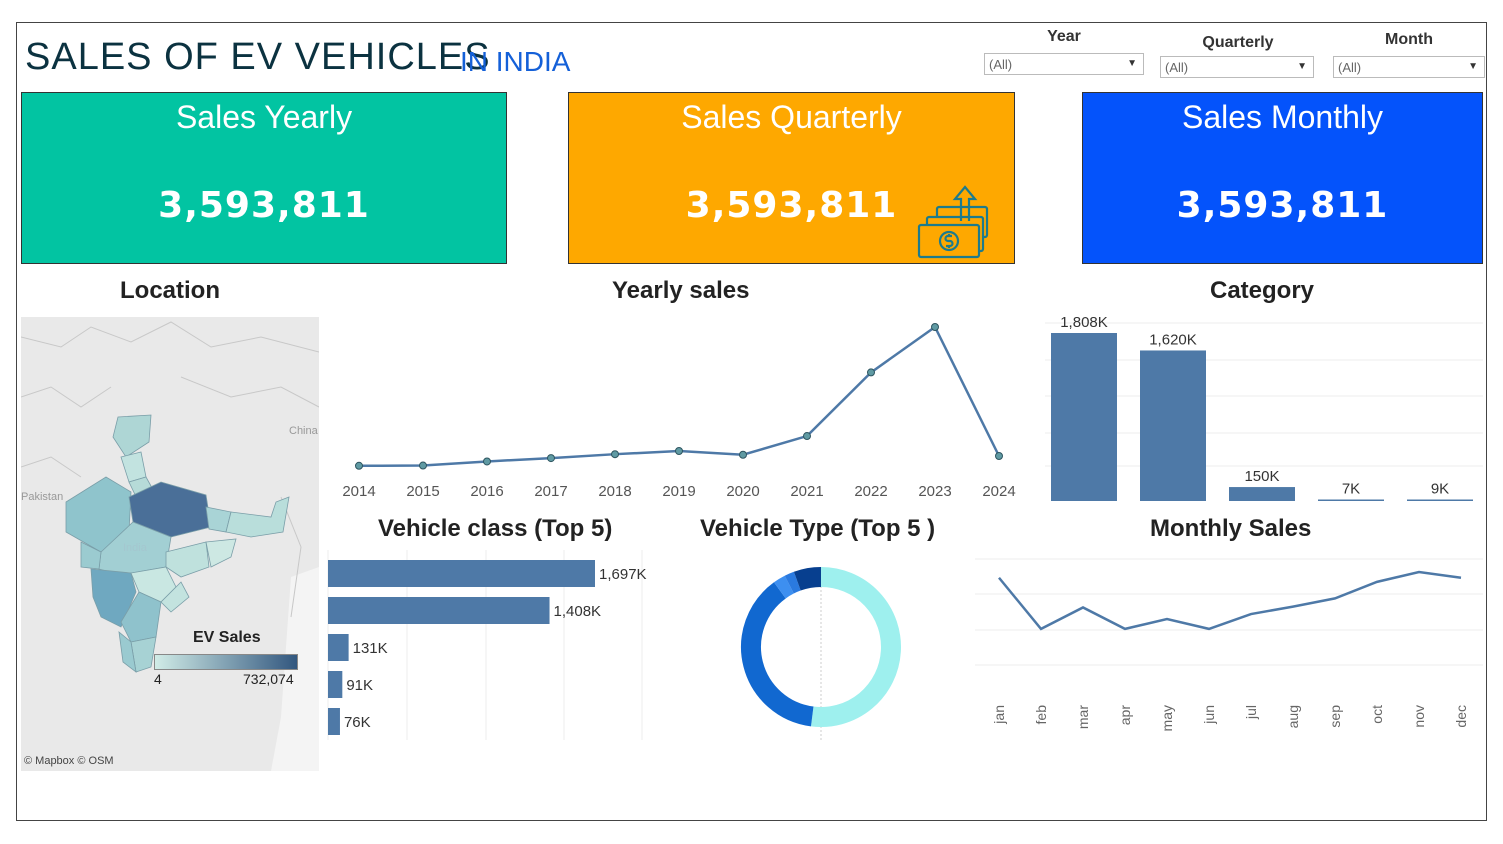 The height and width of the screenshot is (844, 1503). What do you see at coordinates (158, 679) in the screenshot?
I see `legend-min: 4` at bounding box center [158, 679].